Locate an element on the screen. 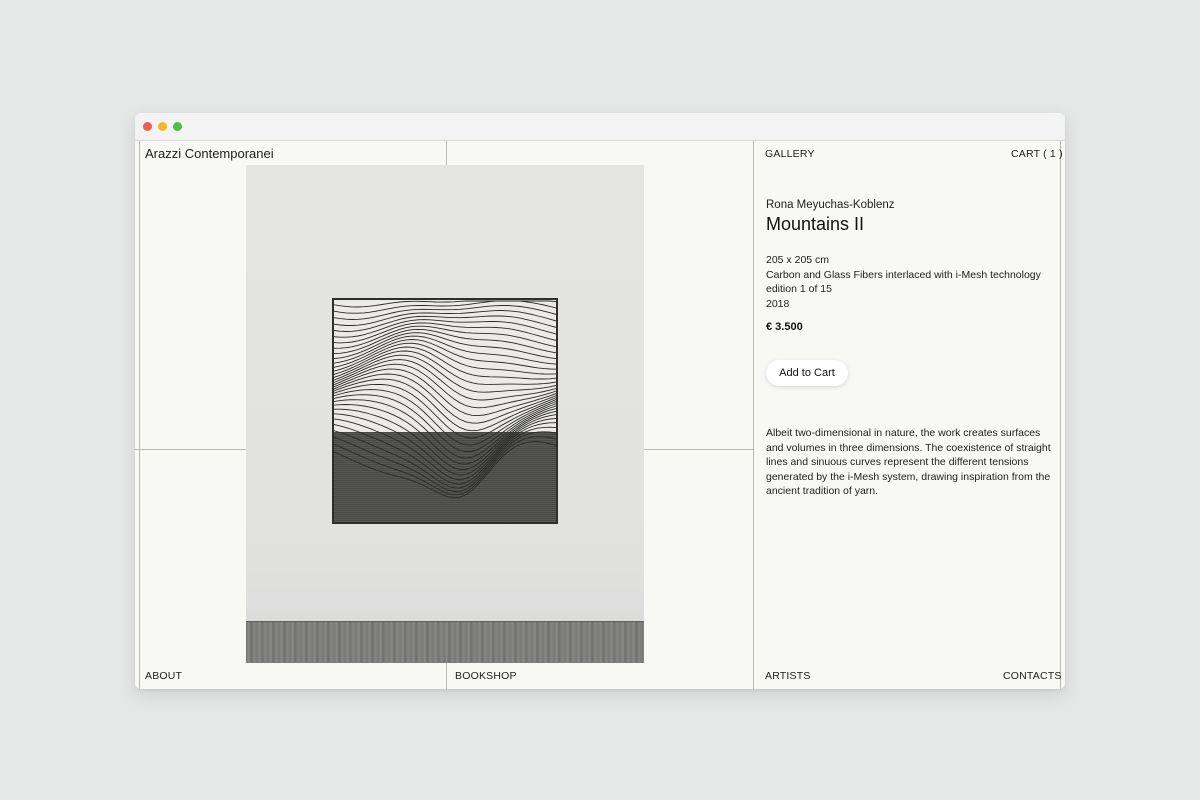 The image size is (1200, 800). grid-rule-edge is located at coordinates (1060, 415).